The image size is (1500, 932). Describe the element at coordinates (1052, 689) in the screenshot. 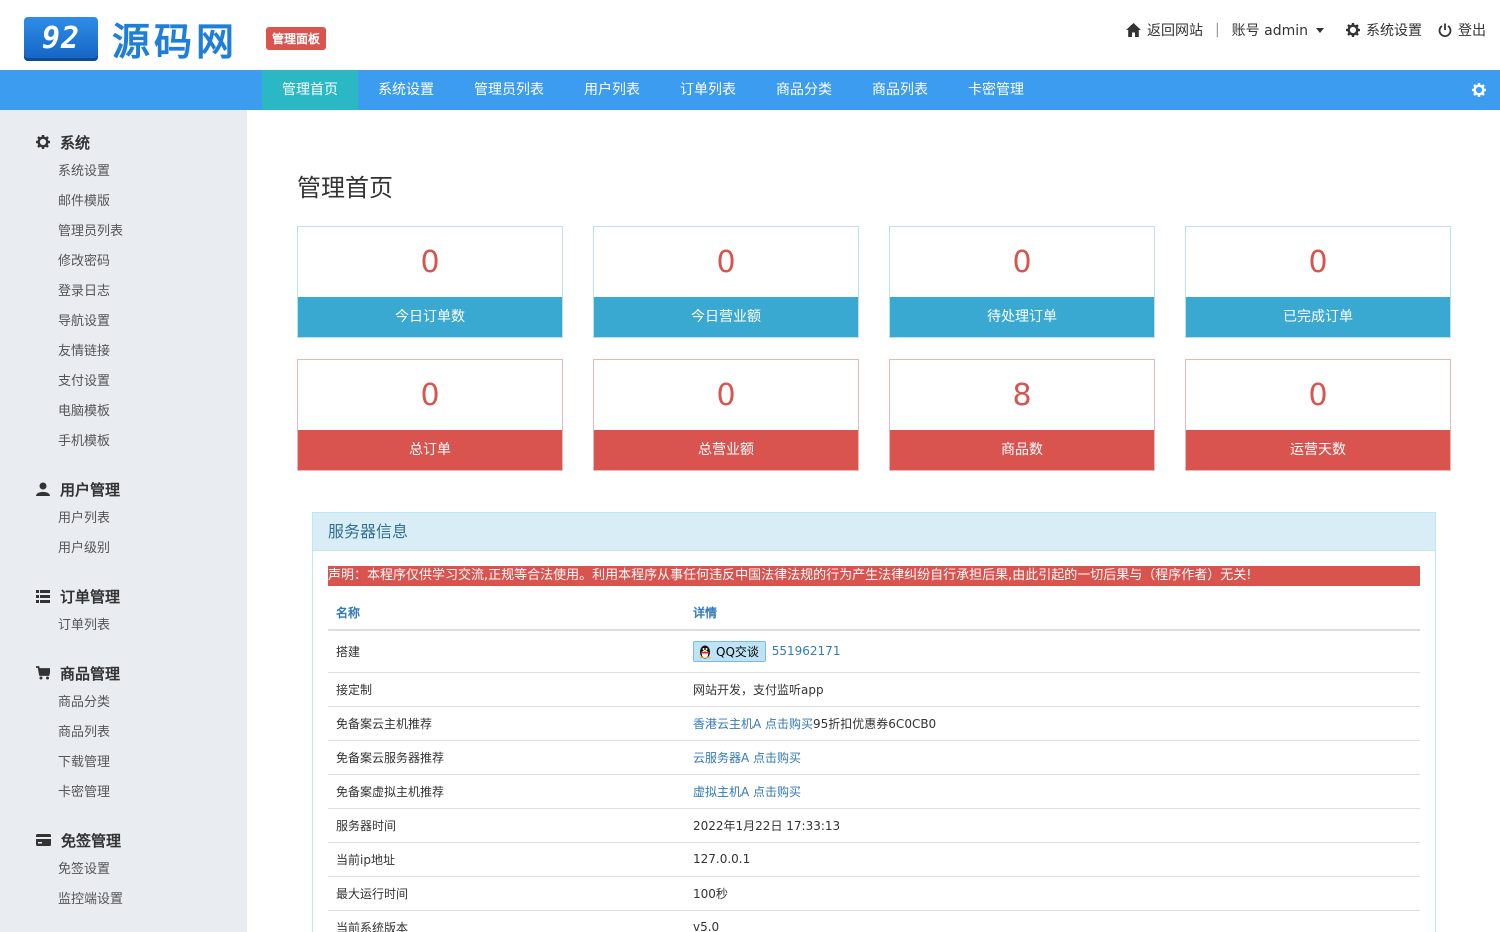

I see `row-detail: 网站开发，支付监听app` at that location.